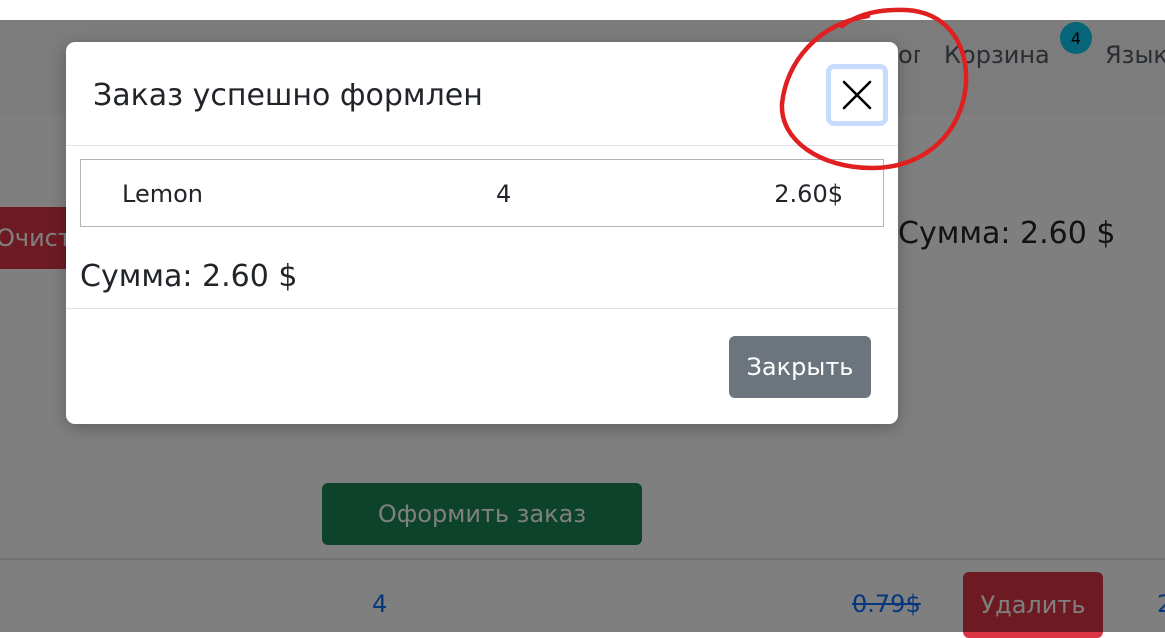 Image resolution: width=1165 pixels, height=638 pixels. What do you see at coordinates (582, 10) in the screenshot?
I see `top-strip` at bounding box center [582, 10].